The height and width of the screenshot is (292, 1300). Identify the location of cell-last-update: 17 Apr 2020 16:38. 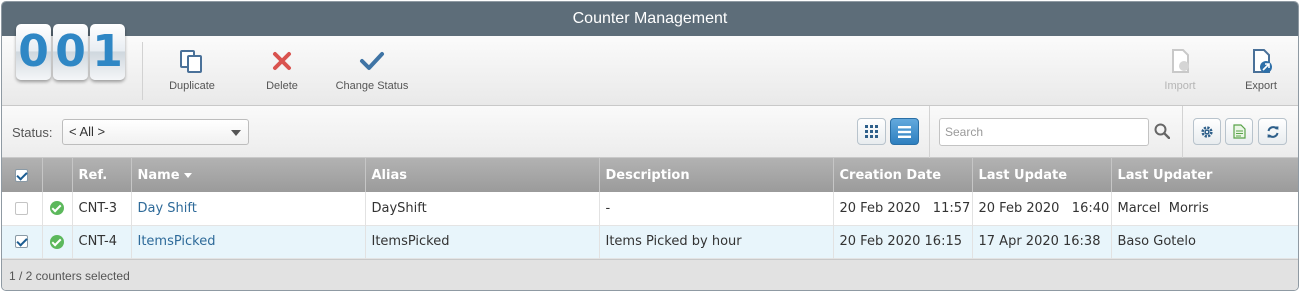
(1042, 241).